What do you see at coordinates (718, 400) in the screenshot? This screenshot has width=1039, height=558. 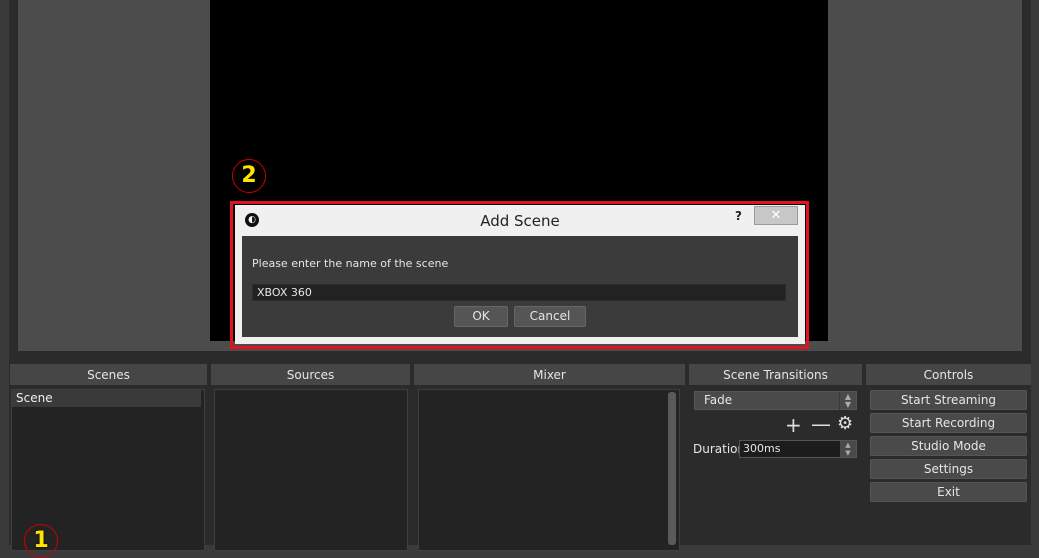 I see `transition-select-value: Fade` at bounding box center [718, 400].